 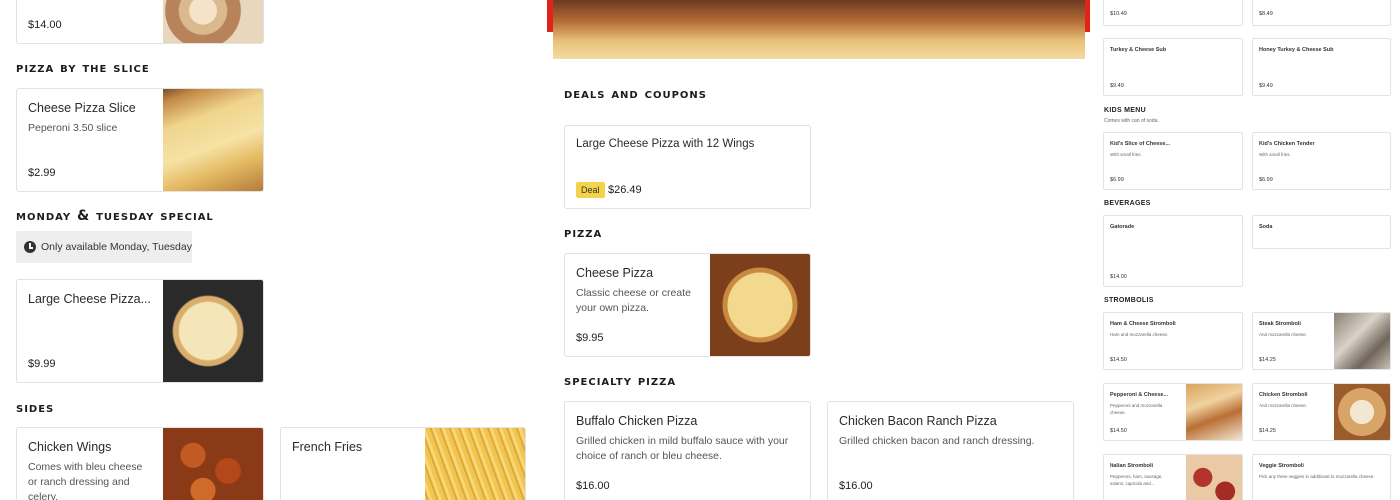 I want to click on section-subtitle-kids-menu: Comes with can of soda., so click(x=1131, y=121).